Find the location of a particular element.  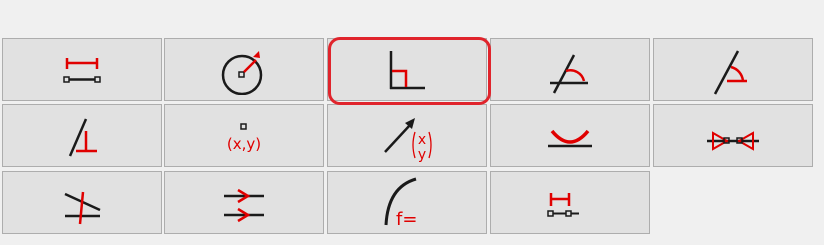

point-on-line-icon is located at coordinates (82, 137).